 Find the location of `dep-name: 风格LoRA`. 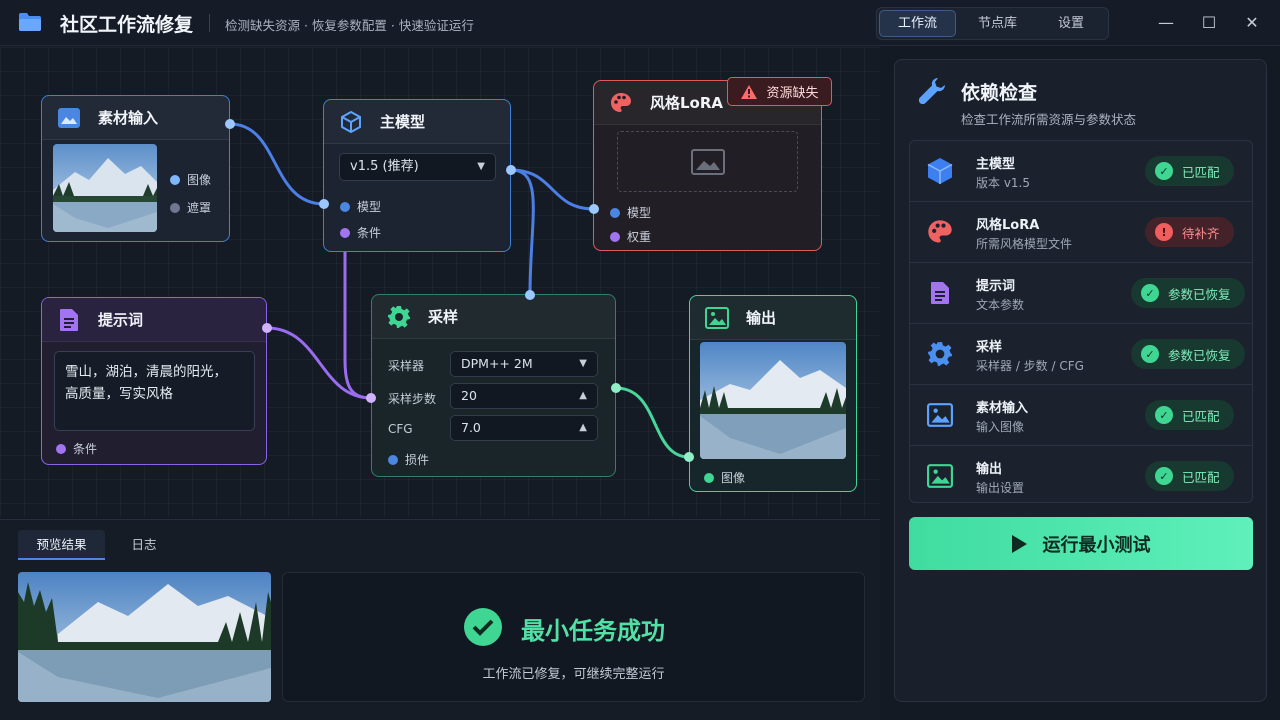

dep-name: 风格LoRA is located at coordinates (1008, 225).